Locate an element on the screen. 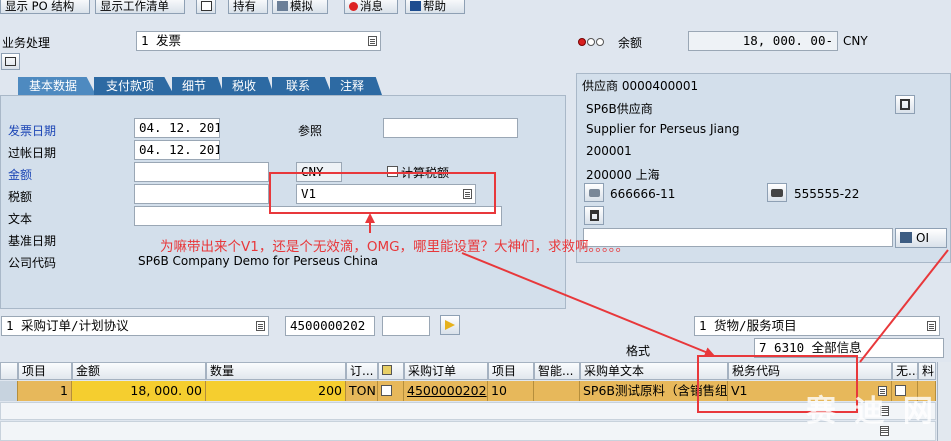  watermark: 赛 迪 网 is located at coordinates (871, 411).